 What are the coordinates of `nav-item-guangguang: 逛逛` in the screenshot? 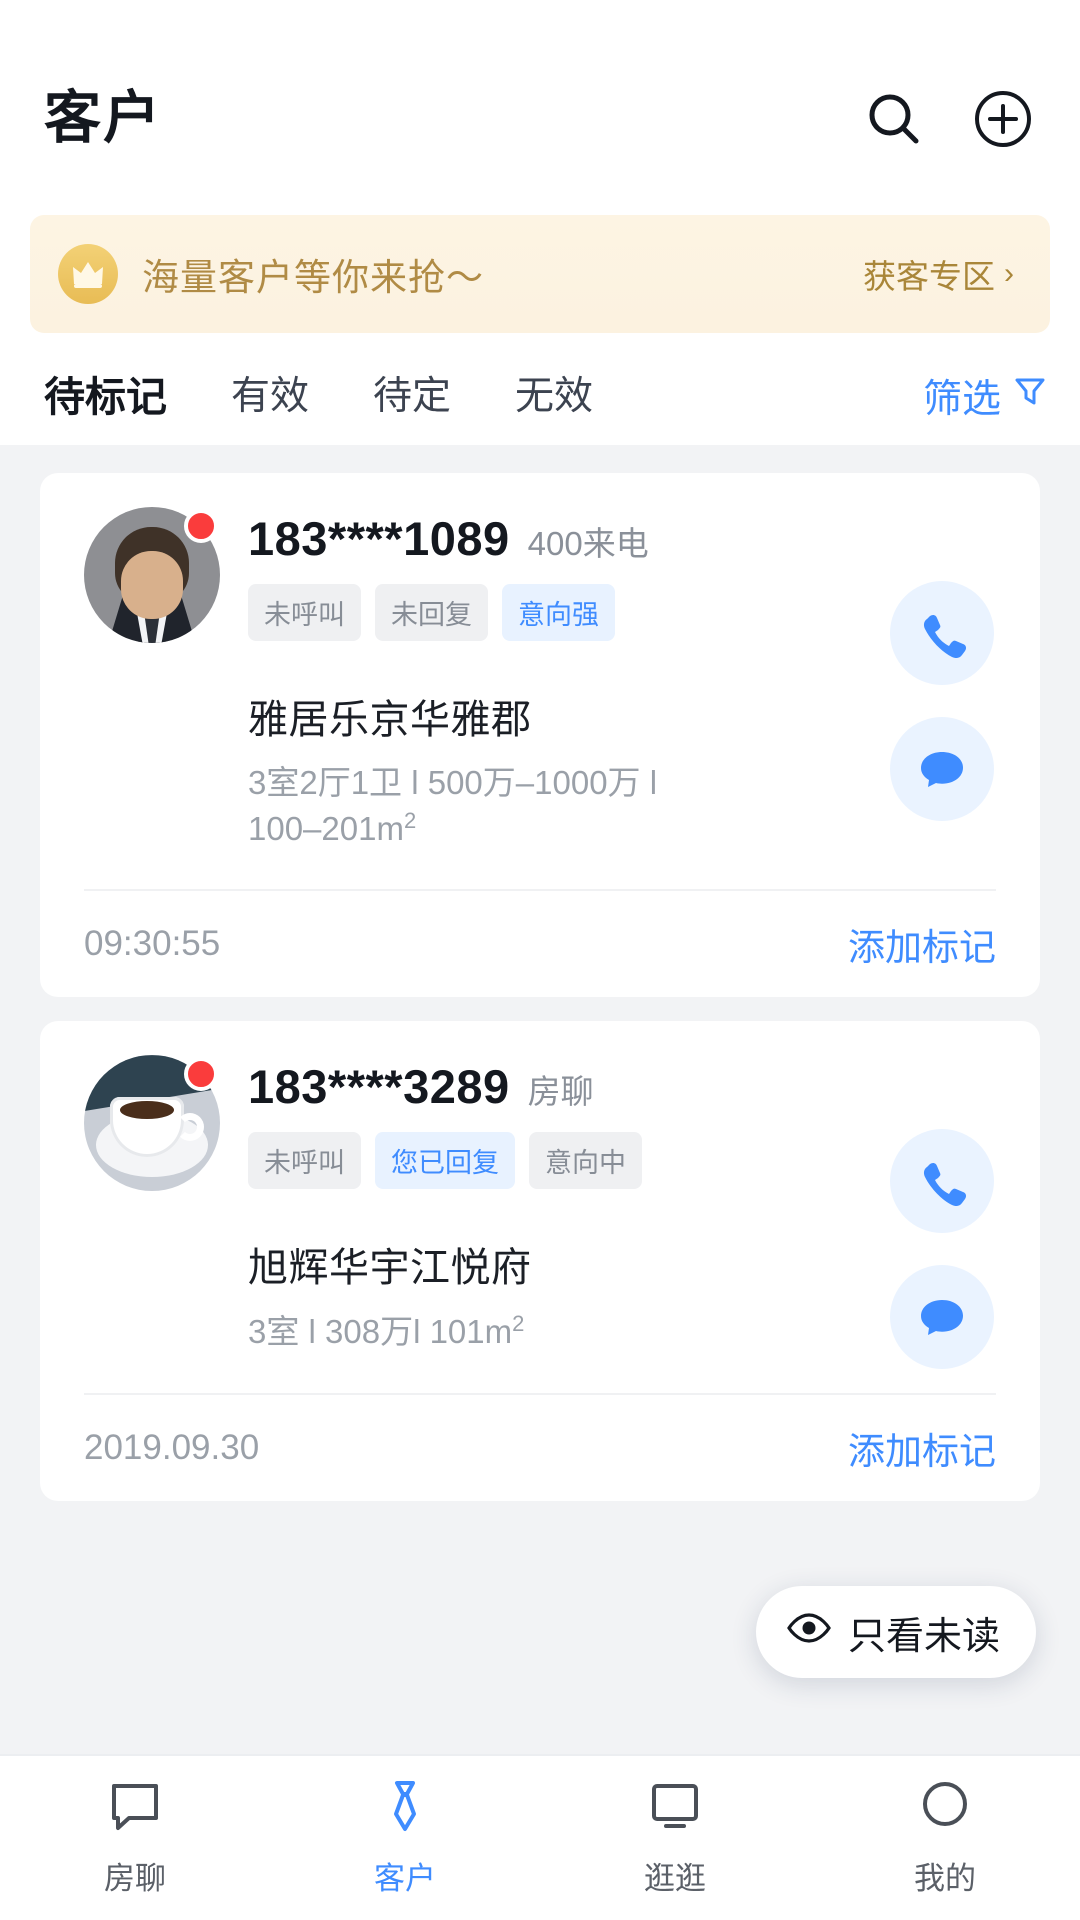 It's located at (675, 1838).